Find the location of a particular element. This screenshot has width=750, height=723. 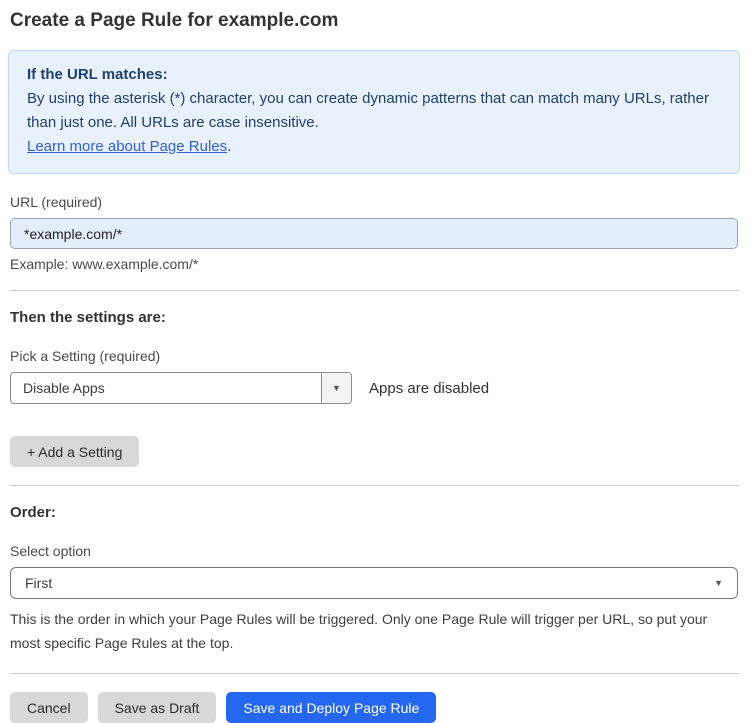

info-box-heading: If the URL matches: is located at coordinates (97, 74).